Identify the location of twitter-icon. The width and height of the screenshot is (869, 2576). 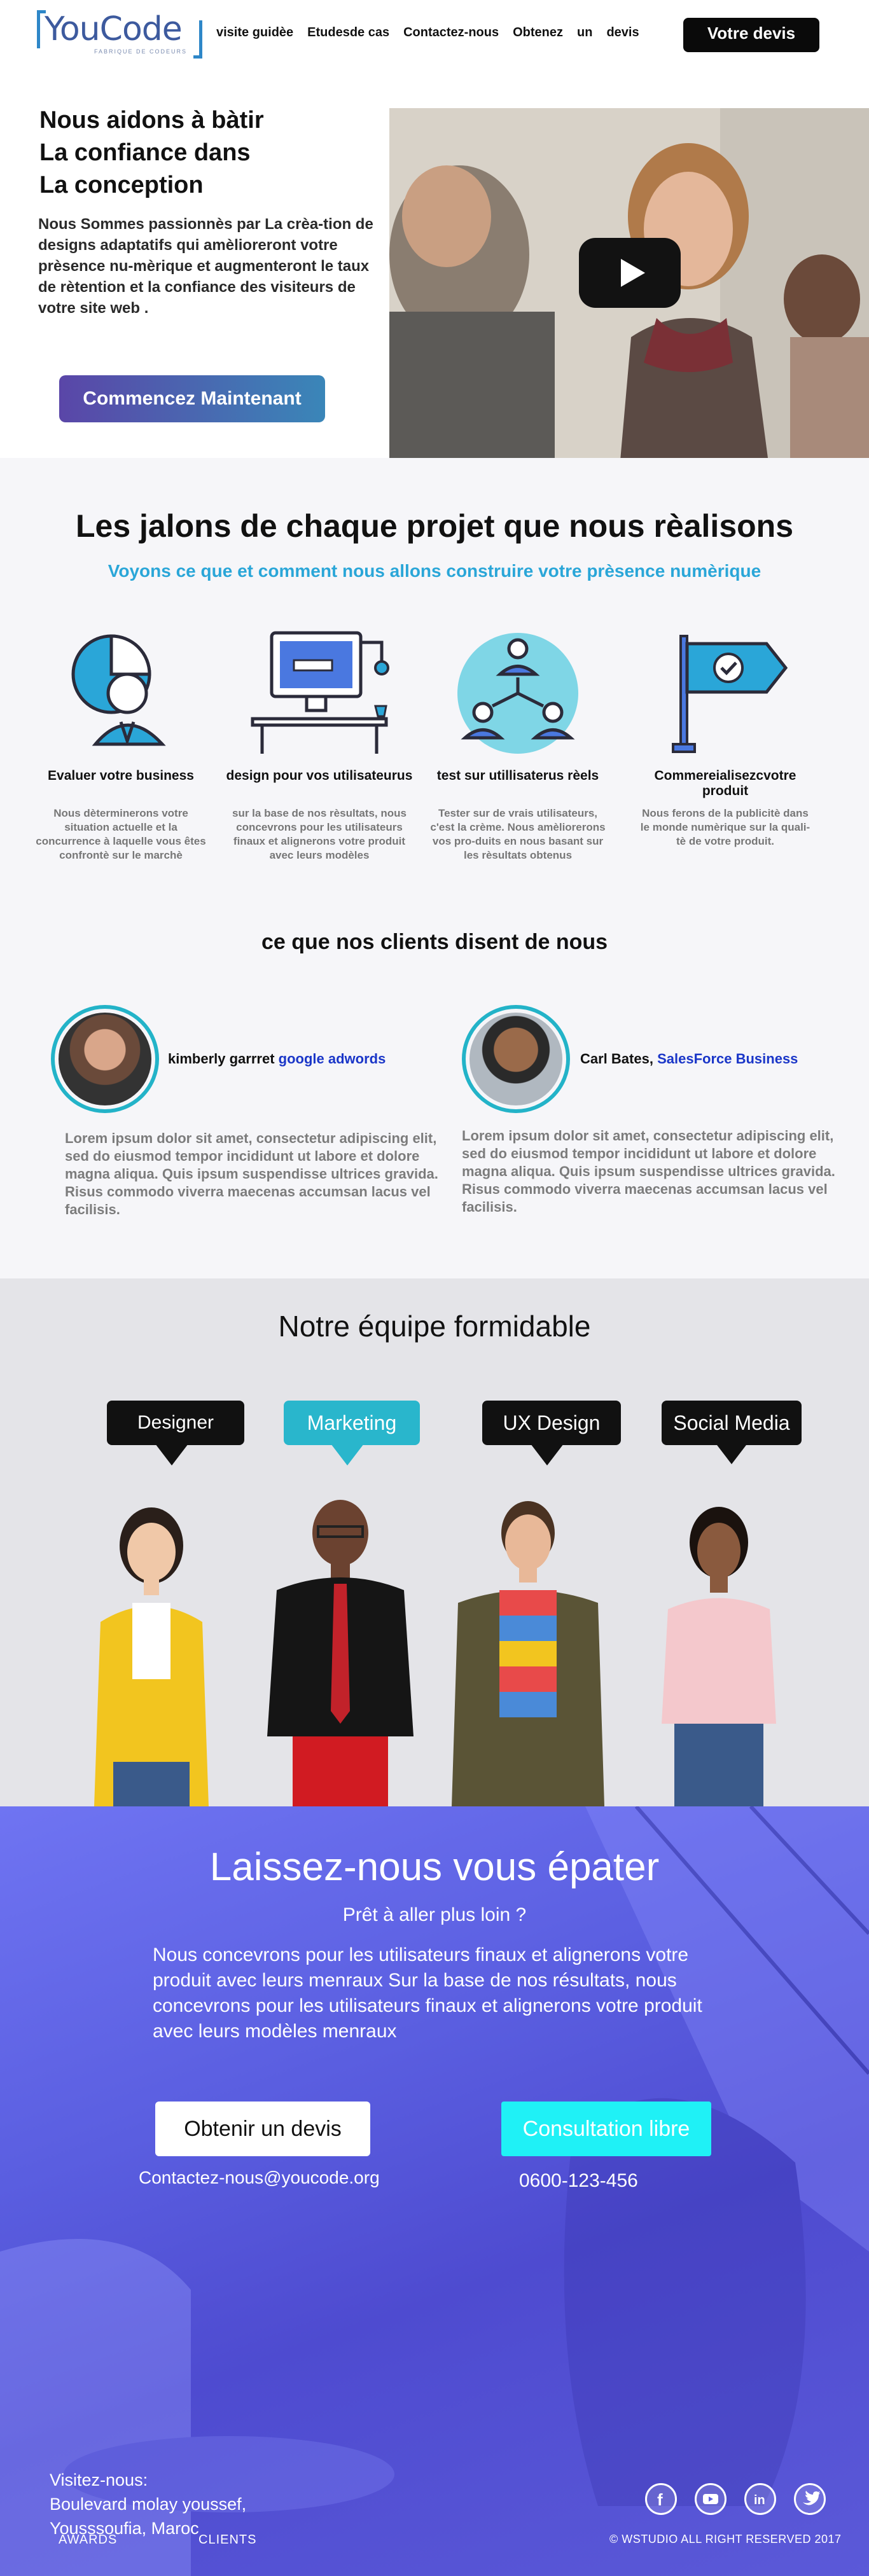
(810, 2499).